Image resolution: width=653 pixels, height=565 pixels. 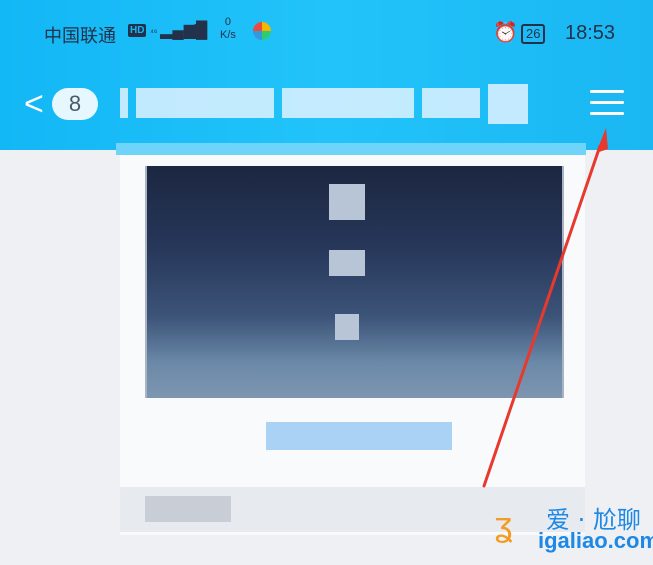 What do you see at coordinates (602, 140) in the screenshot?
I see `annotation-arrow-head` at bounding box center [602, 140].